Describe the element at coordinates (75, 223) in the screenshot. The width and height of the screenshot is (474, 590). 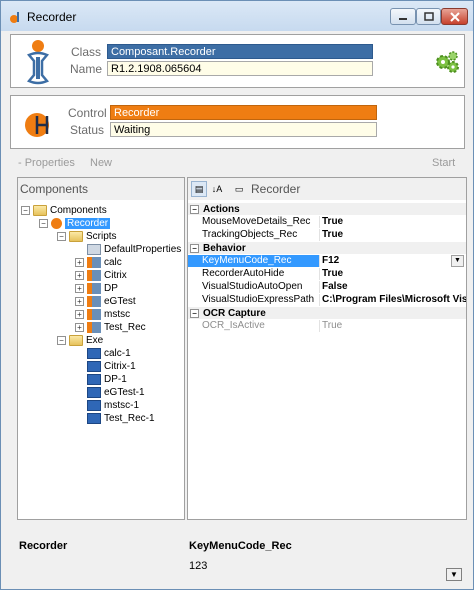
I see `tree-node-recorder: − Recorder` at that location.